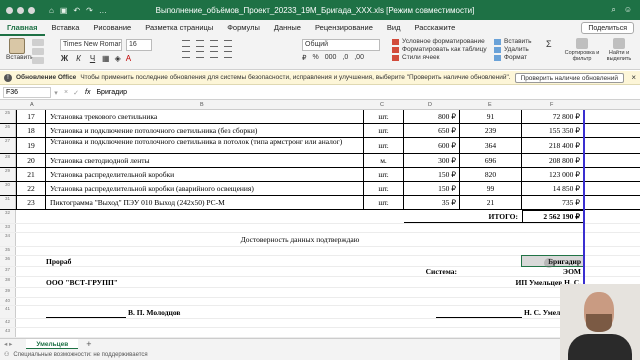 Image resolution: width=640 pixels, height=360 pixels. I want to click on tab-tell-me: Расскажите, so click(434, 28).